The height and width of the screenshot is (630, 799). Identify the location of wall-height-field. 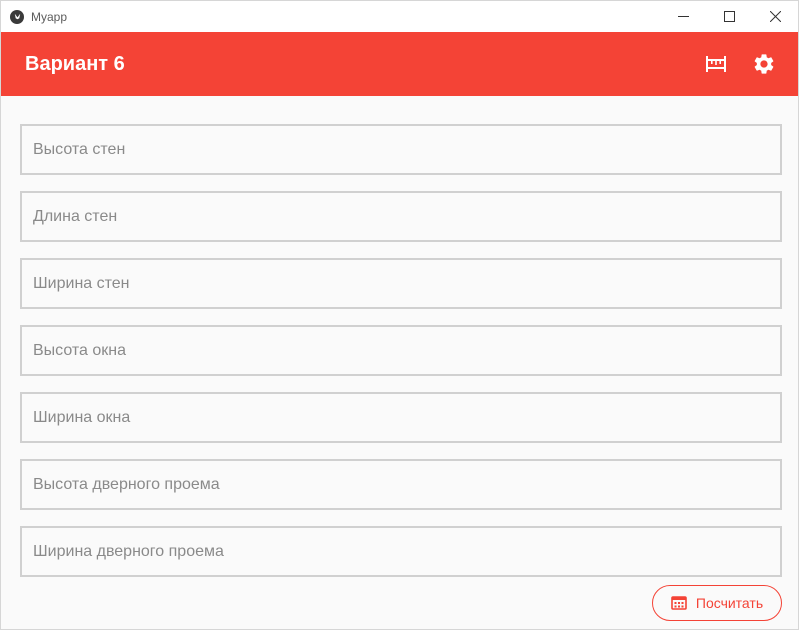
(401, 149).